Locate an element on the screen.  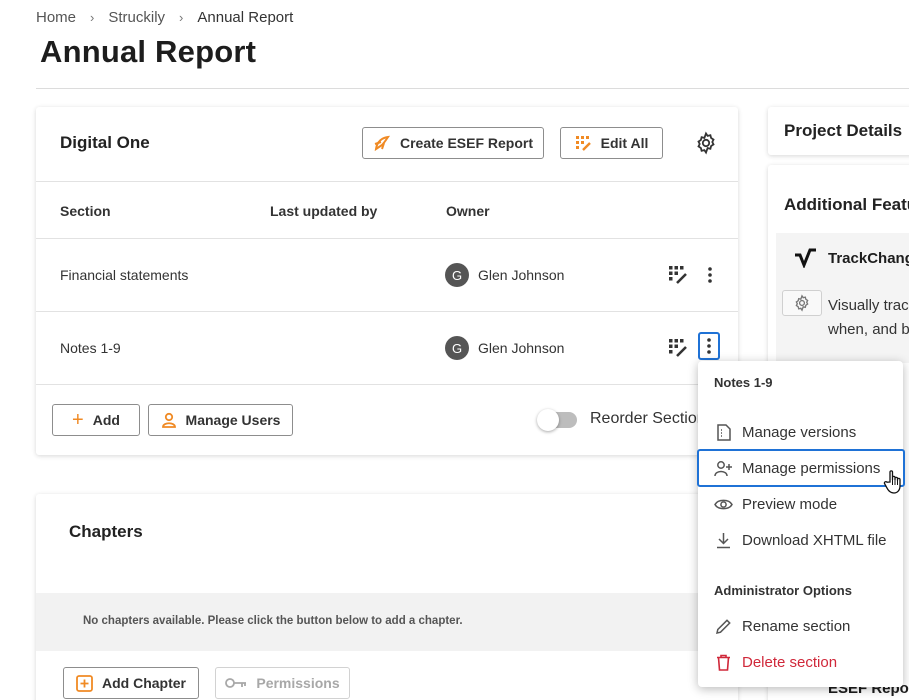
add-label: Add is located at coordinates (106, 420).